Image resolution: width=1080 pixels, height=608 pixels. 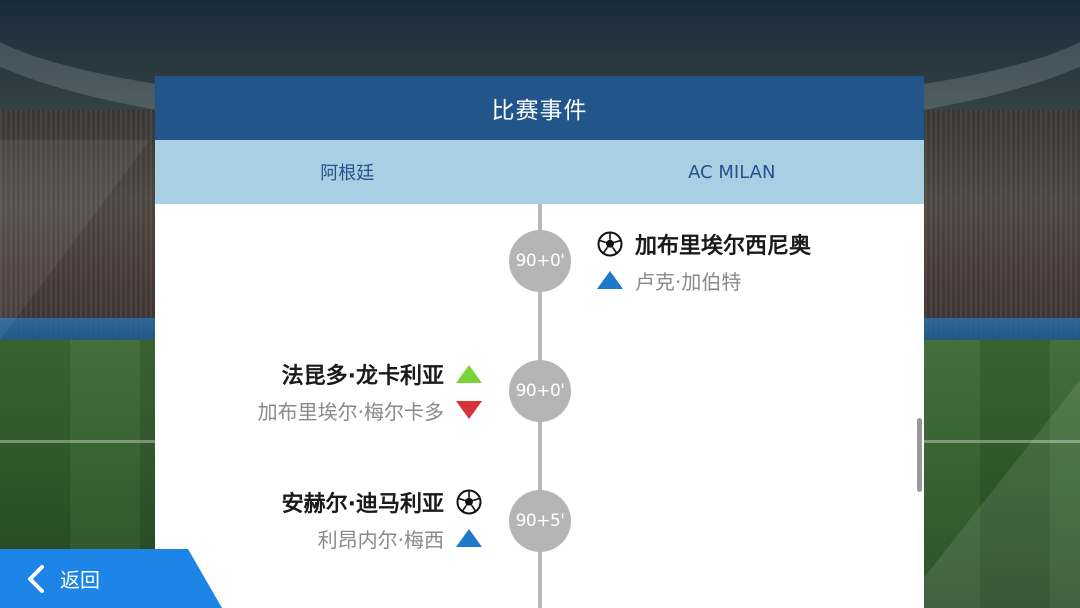 What do you see at coordinates (540, 521) in the screenshot?
I see `event-time-badge: 90+5'` at bounding box center [540, 521].